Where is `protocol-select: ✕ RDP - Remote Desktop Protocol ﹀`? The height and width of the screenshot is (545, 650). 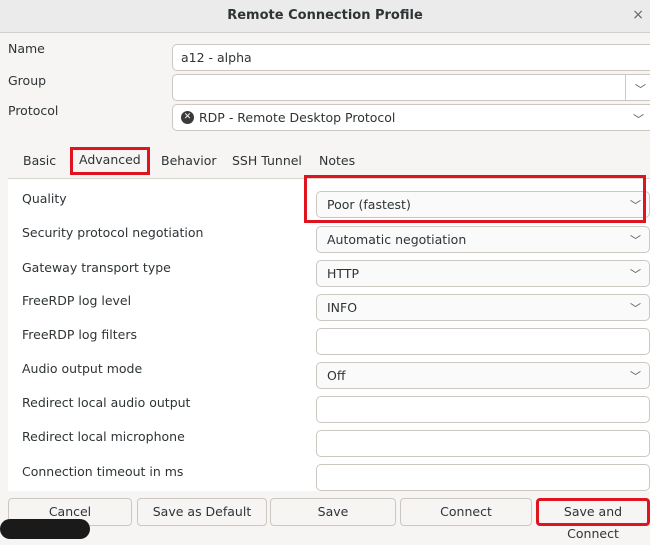
protocol-select: ✕ RDP - Remote Desktop Protocol ﹀ is located at coordinates (411, 117).